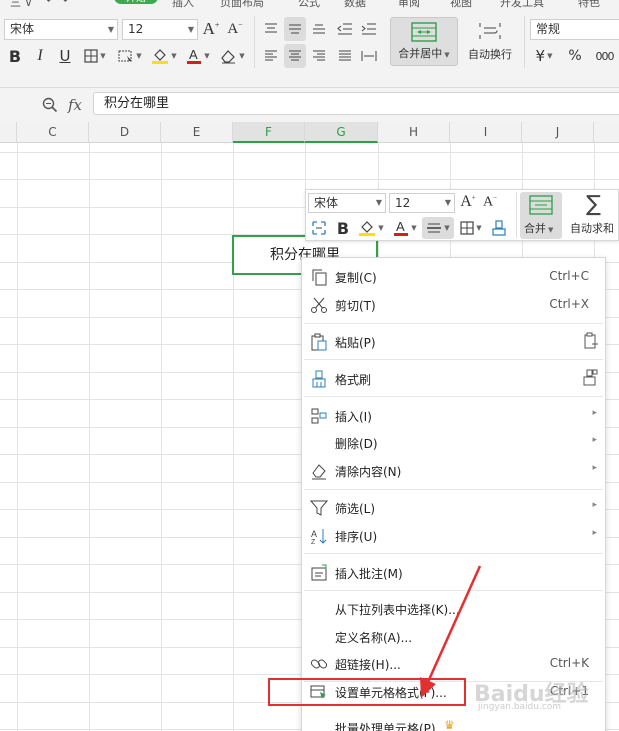  Describe the element at coordinates (319, 342) in the screenshot. I see `paste-icon` at that location.